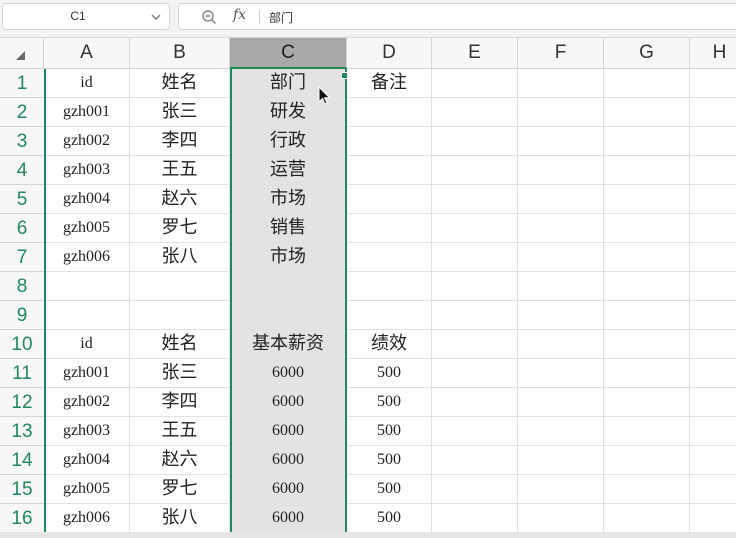 Image resolution: width=736 pixels, height=538 pixels. What do you see at coordinates (475, 141) in the screenshot?
I see `cell-e3` at bounding box center [475, 141].